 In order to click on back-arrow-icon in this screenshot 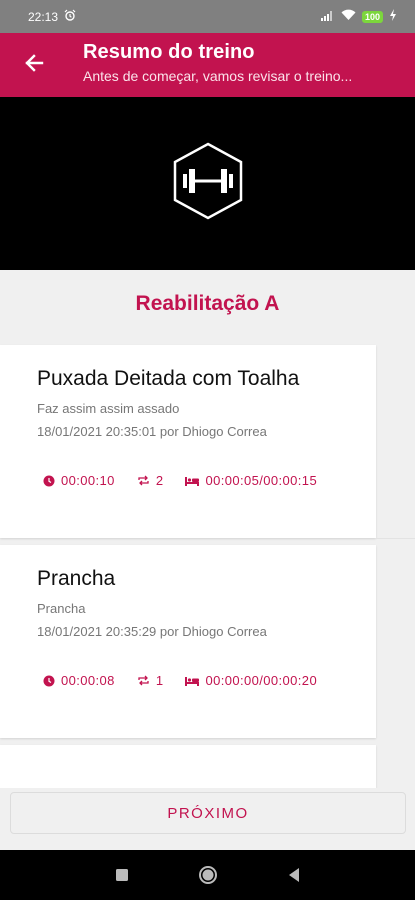, I will do `click(34, 65)`.